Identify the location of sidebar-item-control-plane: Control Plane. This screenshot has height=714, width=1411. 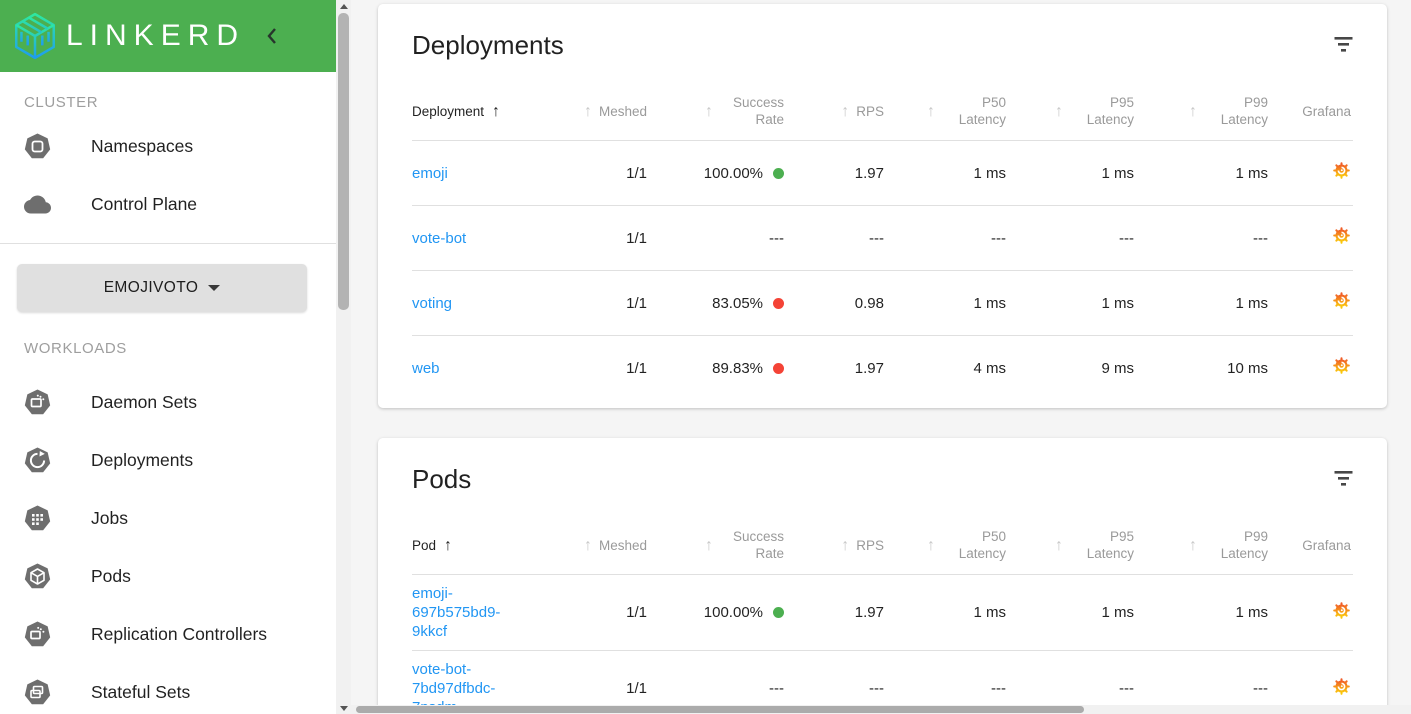
(168, 204).